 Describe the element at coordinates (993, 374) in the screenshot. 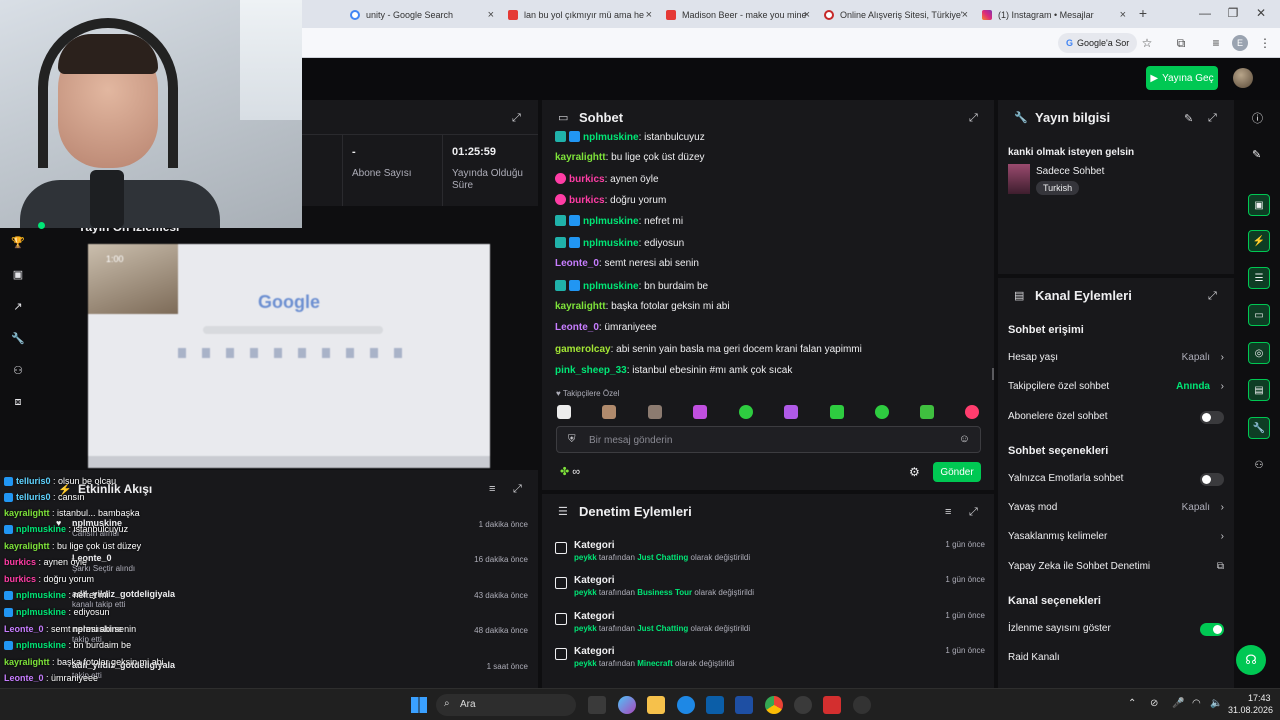

I see `chat-scrollbar` at that location.